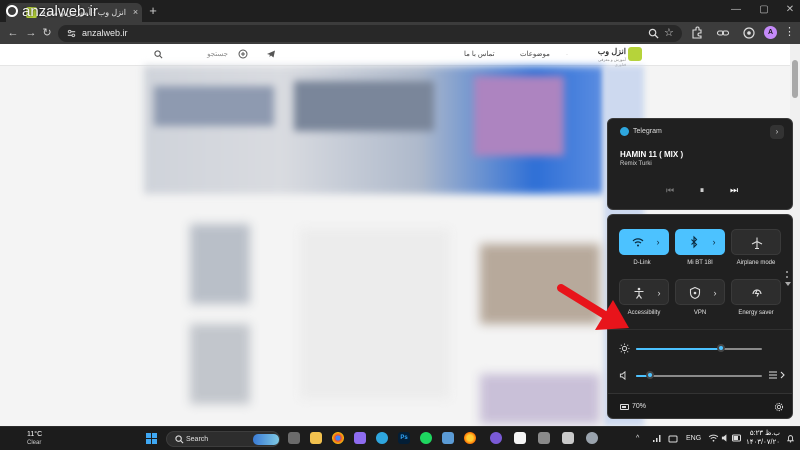 Image resolution: width=800 pixels, height=450 pixels. What do you see at coordinates (105, 33) in the screenshot?
I see `url-text: anzalweb.ir` at bounding box center [105, 33].